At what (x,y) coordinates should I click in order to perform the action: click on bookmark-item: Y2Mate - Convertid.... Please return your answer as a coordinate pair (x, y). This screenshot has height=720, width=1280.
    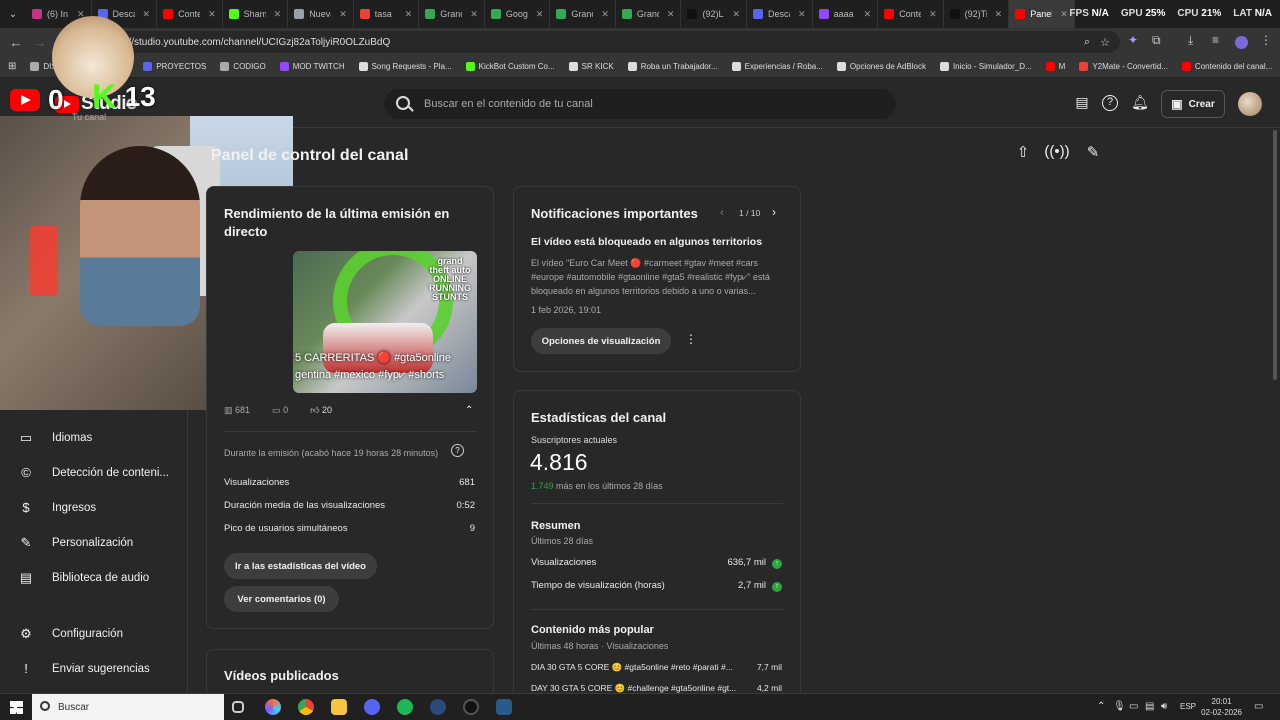
    Looking at the image, I should click on (1123, 66).